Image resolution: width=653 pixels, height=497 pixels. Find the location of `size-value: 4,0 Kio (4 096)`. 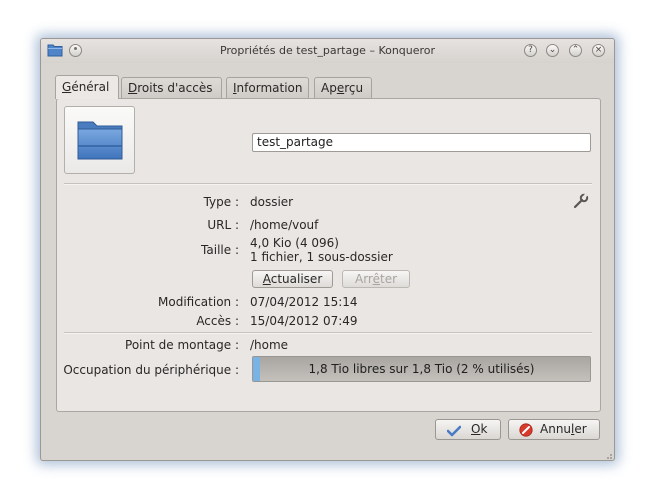

size-value: 4,0 Kio (4 096) is located at coordinates (294, 243).